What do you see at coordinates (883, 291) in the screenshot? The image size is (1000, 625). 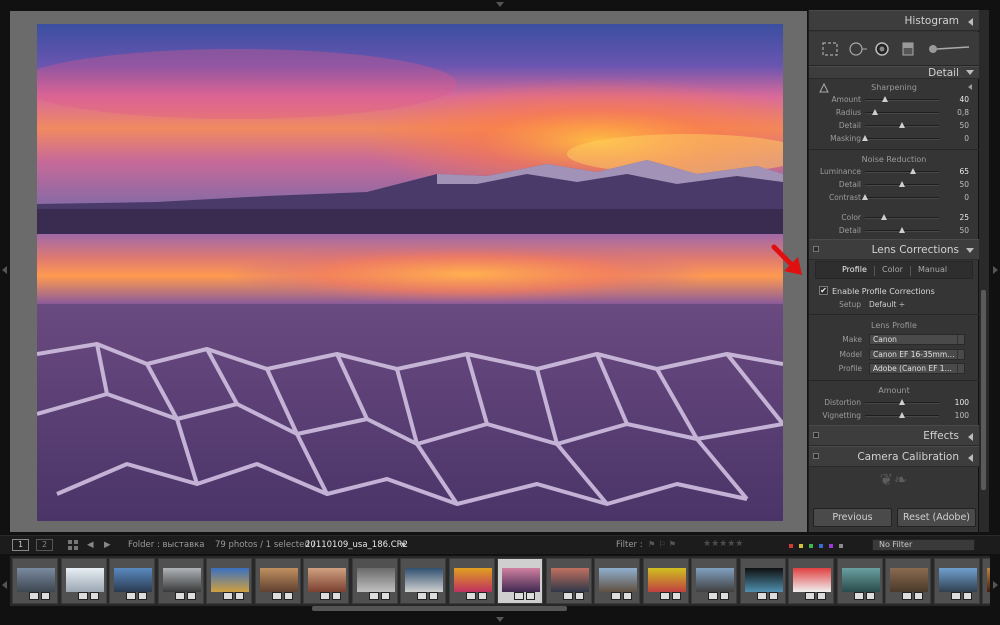 I see `enable-profile-corrections-label: Enable Profile Corrections` at bounding box center [883, 291].